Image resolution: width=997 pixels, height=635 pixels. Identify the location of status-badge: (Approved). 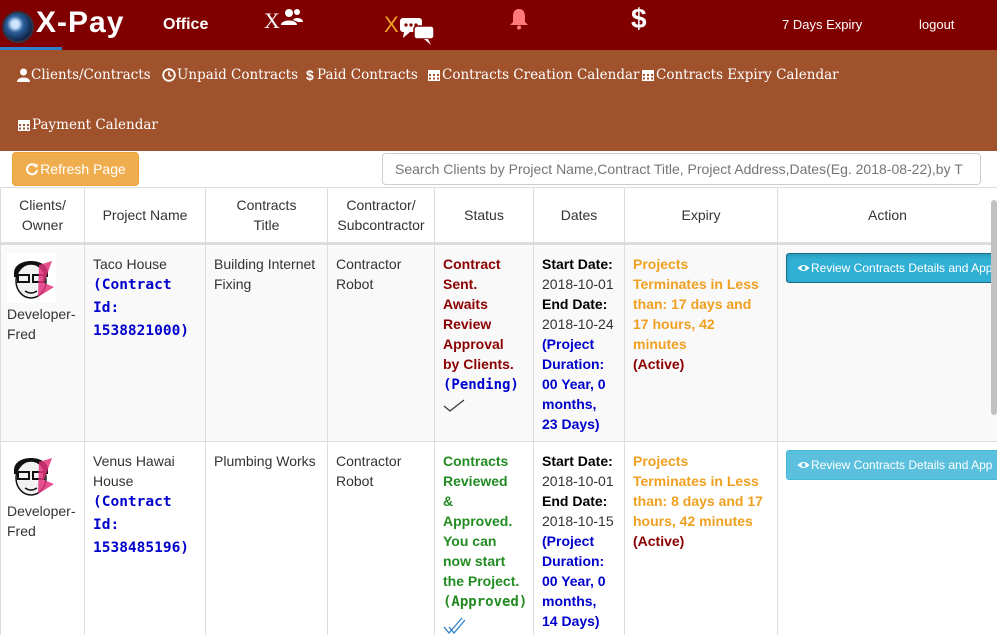
(485, 602).